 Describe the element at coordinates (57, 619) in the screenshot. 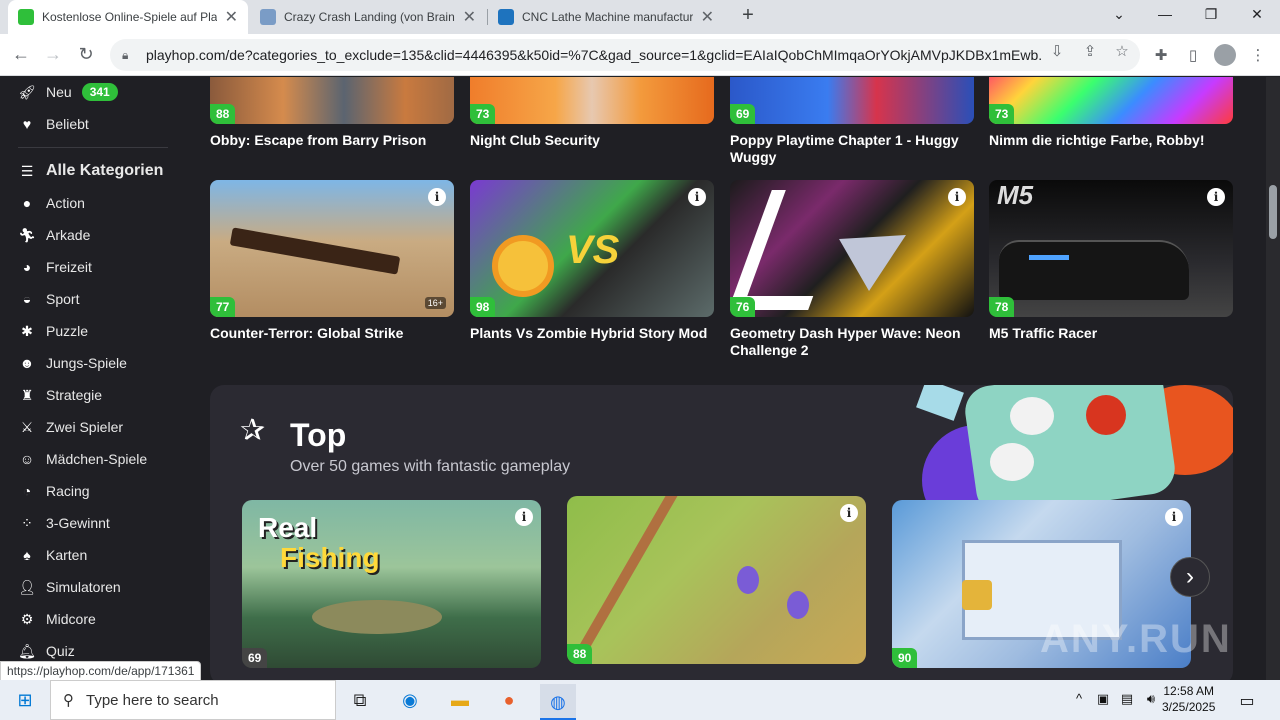

I see `sidebar-item-midcore: ⚙ Midcore` at that location.